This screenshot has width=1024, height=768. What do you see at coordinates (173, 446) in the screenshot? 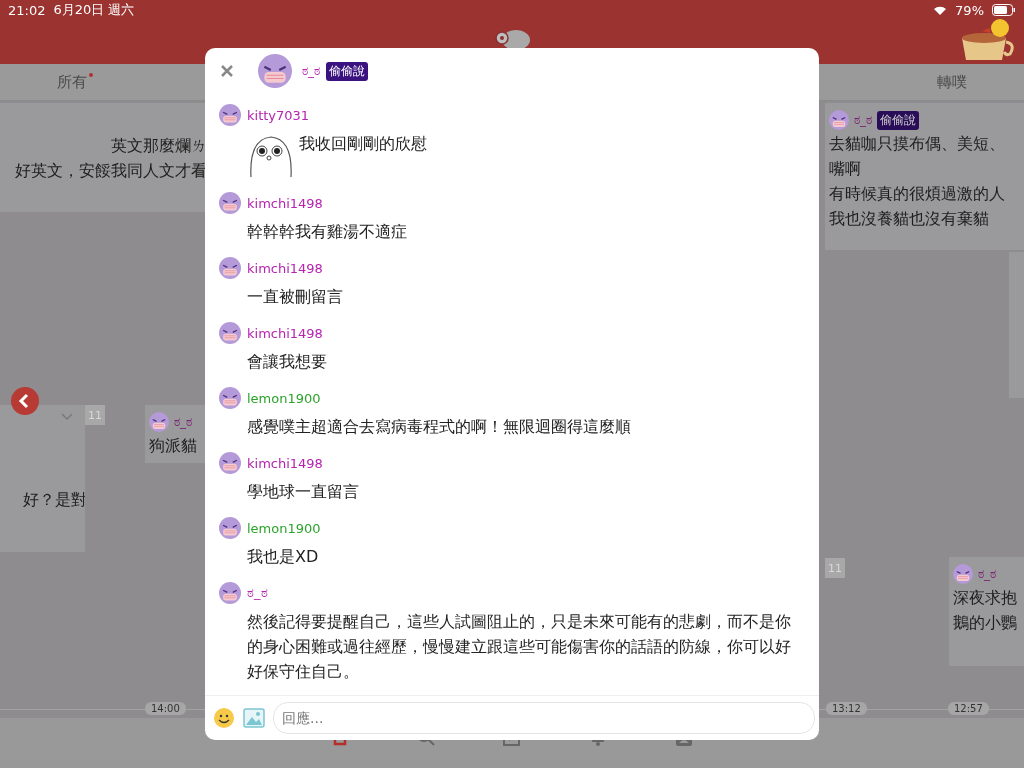
I see `post-text: 狗派貓` at bounding box center [173, 446].